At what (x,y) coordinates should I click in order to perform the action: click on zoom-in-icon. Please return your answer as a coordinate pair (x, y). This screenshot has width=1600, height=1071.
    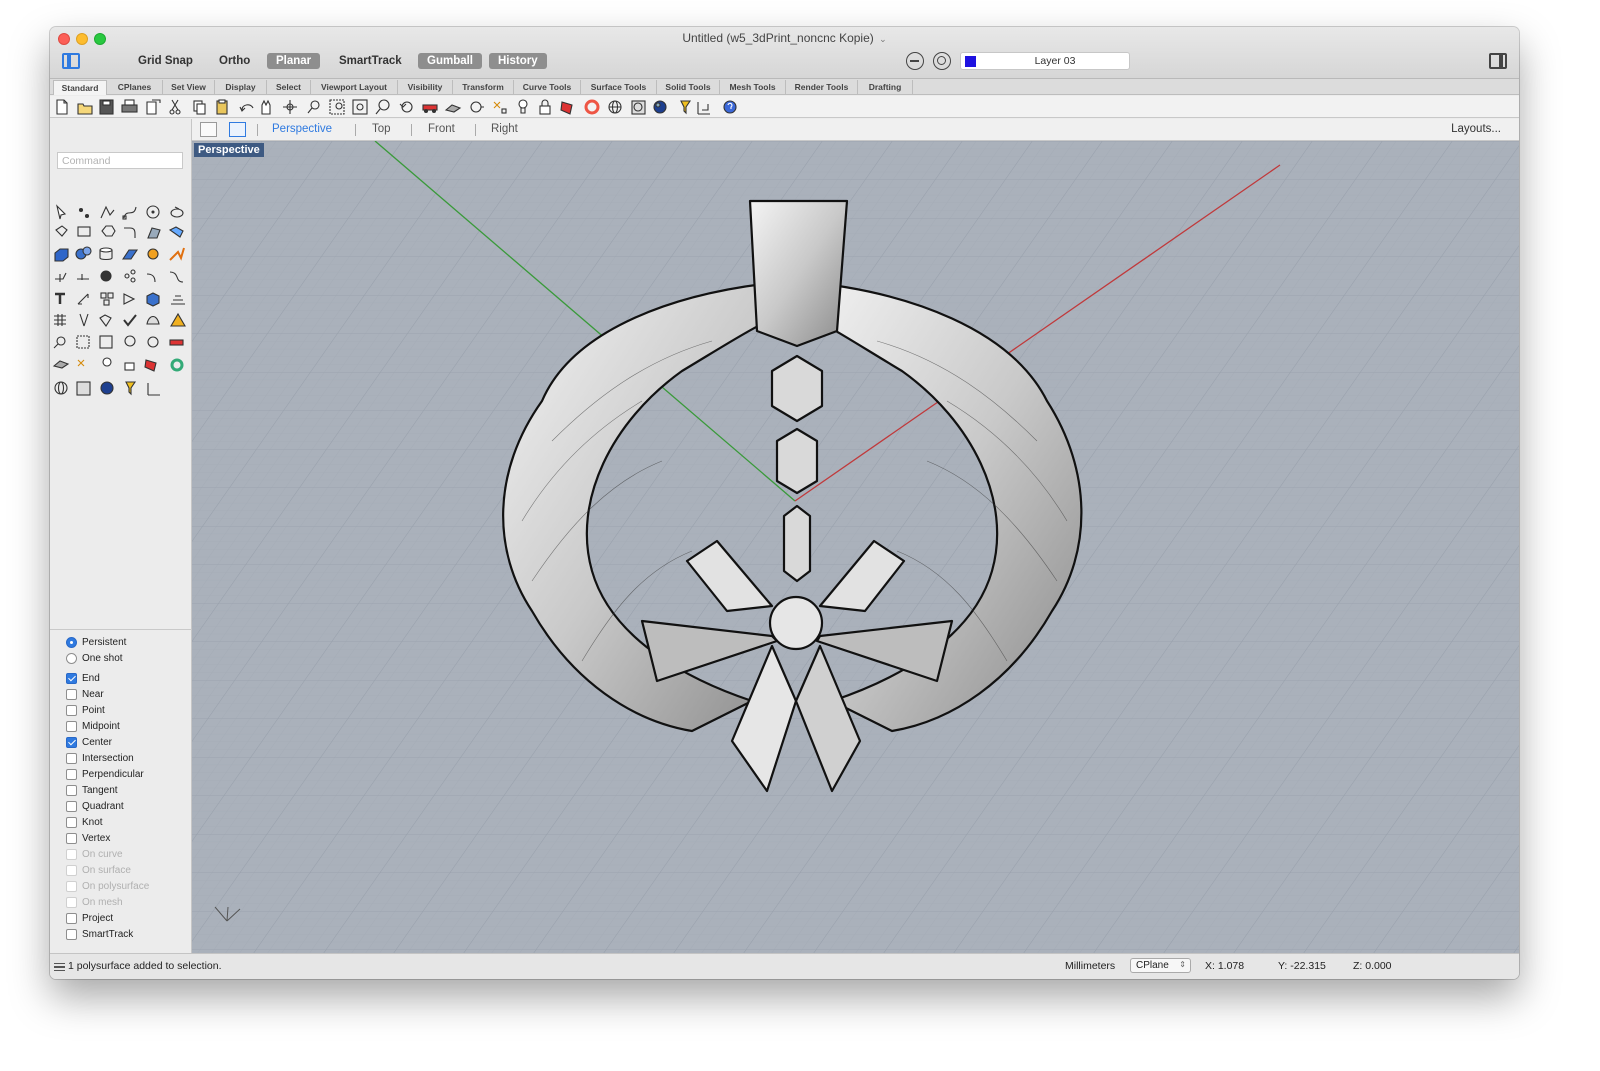
    Looking at the image, I should click on (59, 342).